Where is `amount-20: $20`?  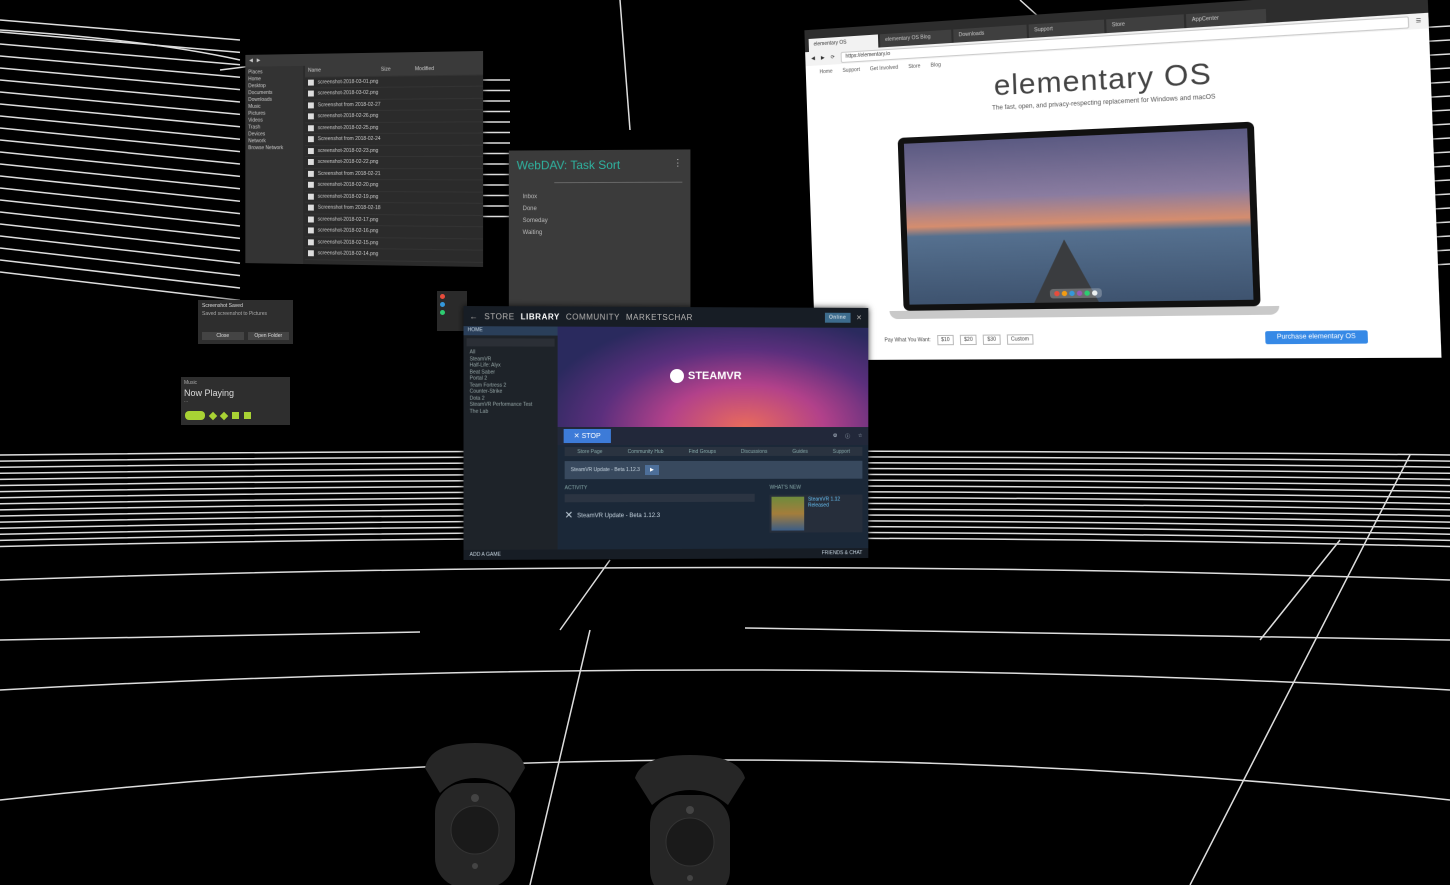
amount-20: $20 is located at coordinates (968, 340).